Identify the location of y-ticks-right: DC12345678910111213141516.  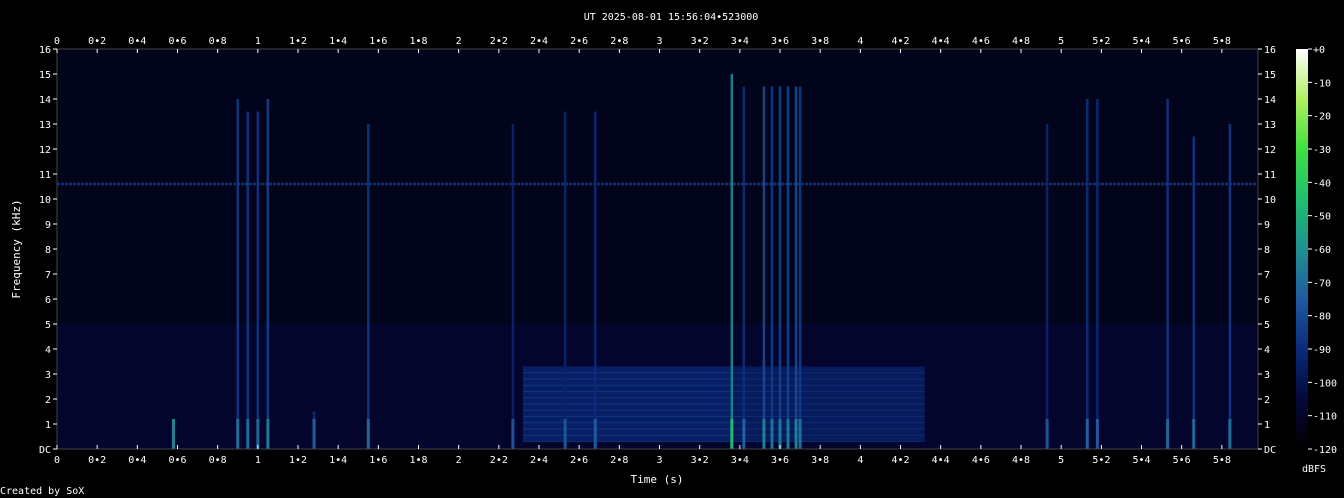
(1267, 250).